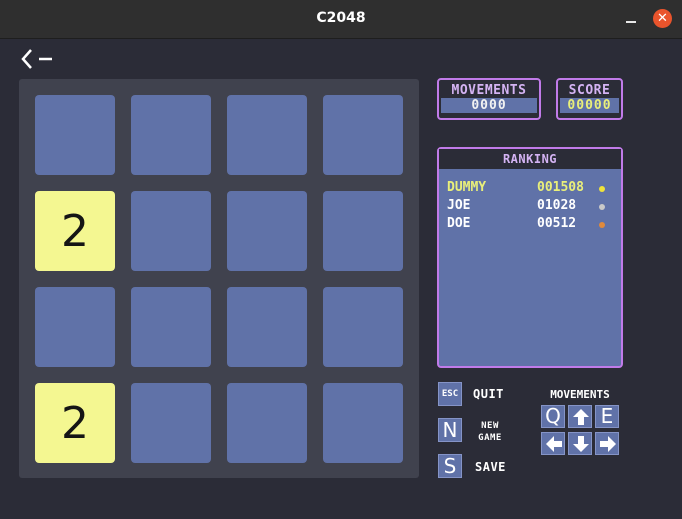 This screenshot has height=519, width=682. I want to click on new-game-label-line2: GAME, so click(490, 438).